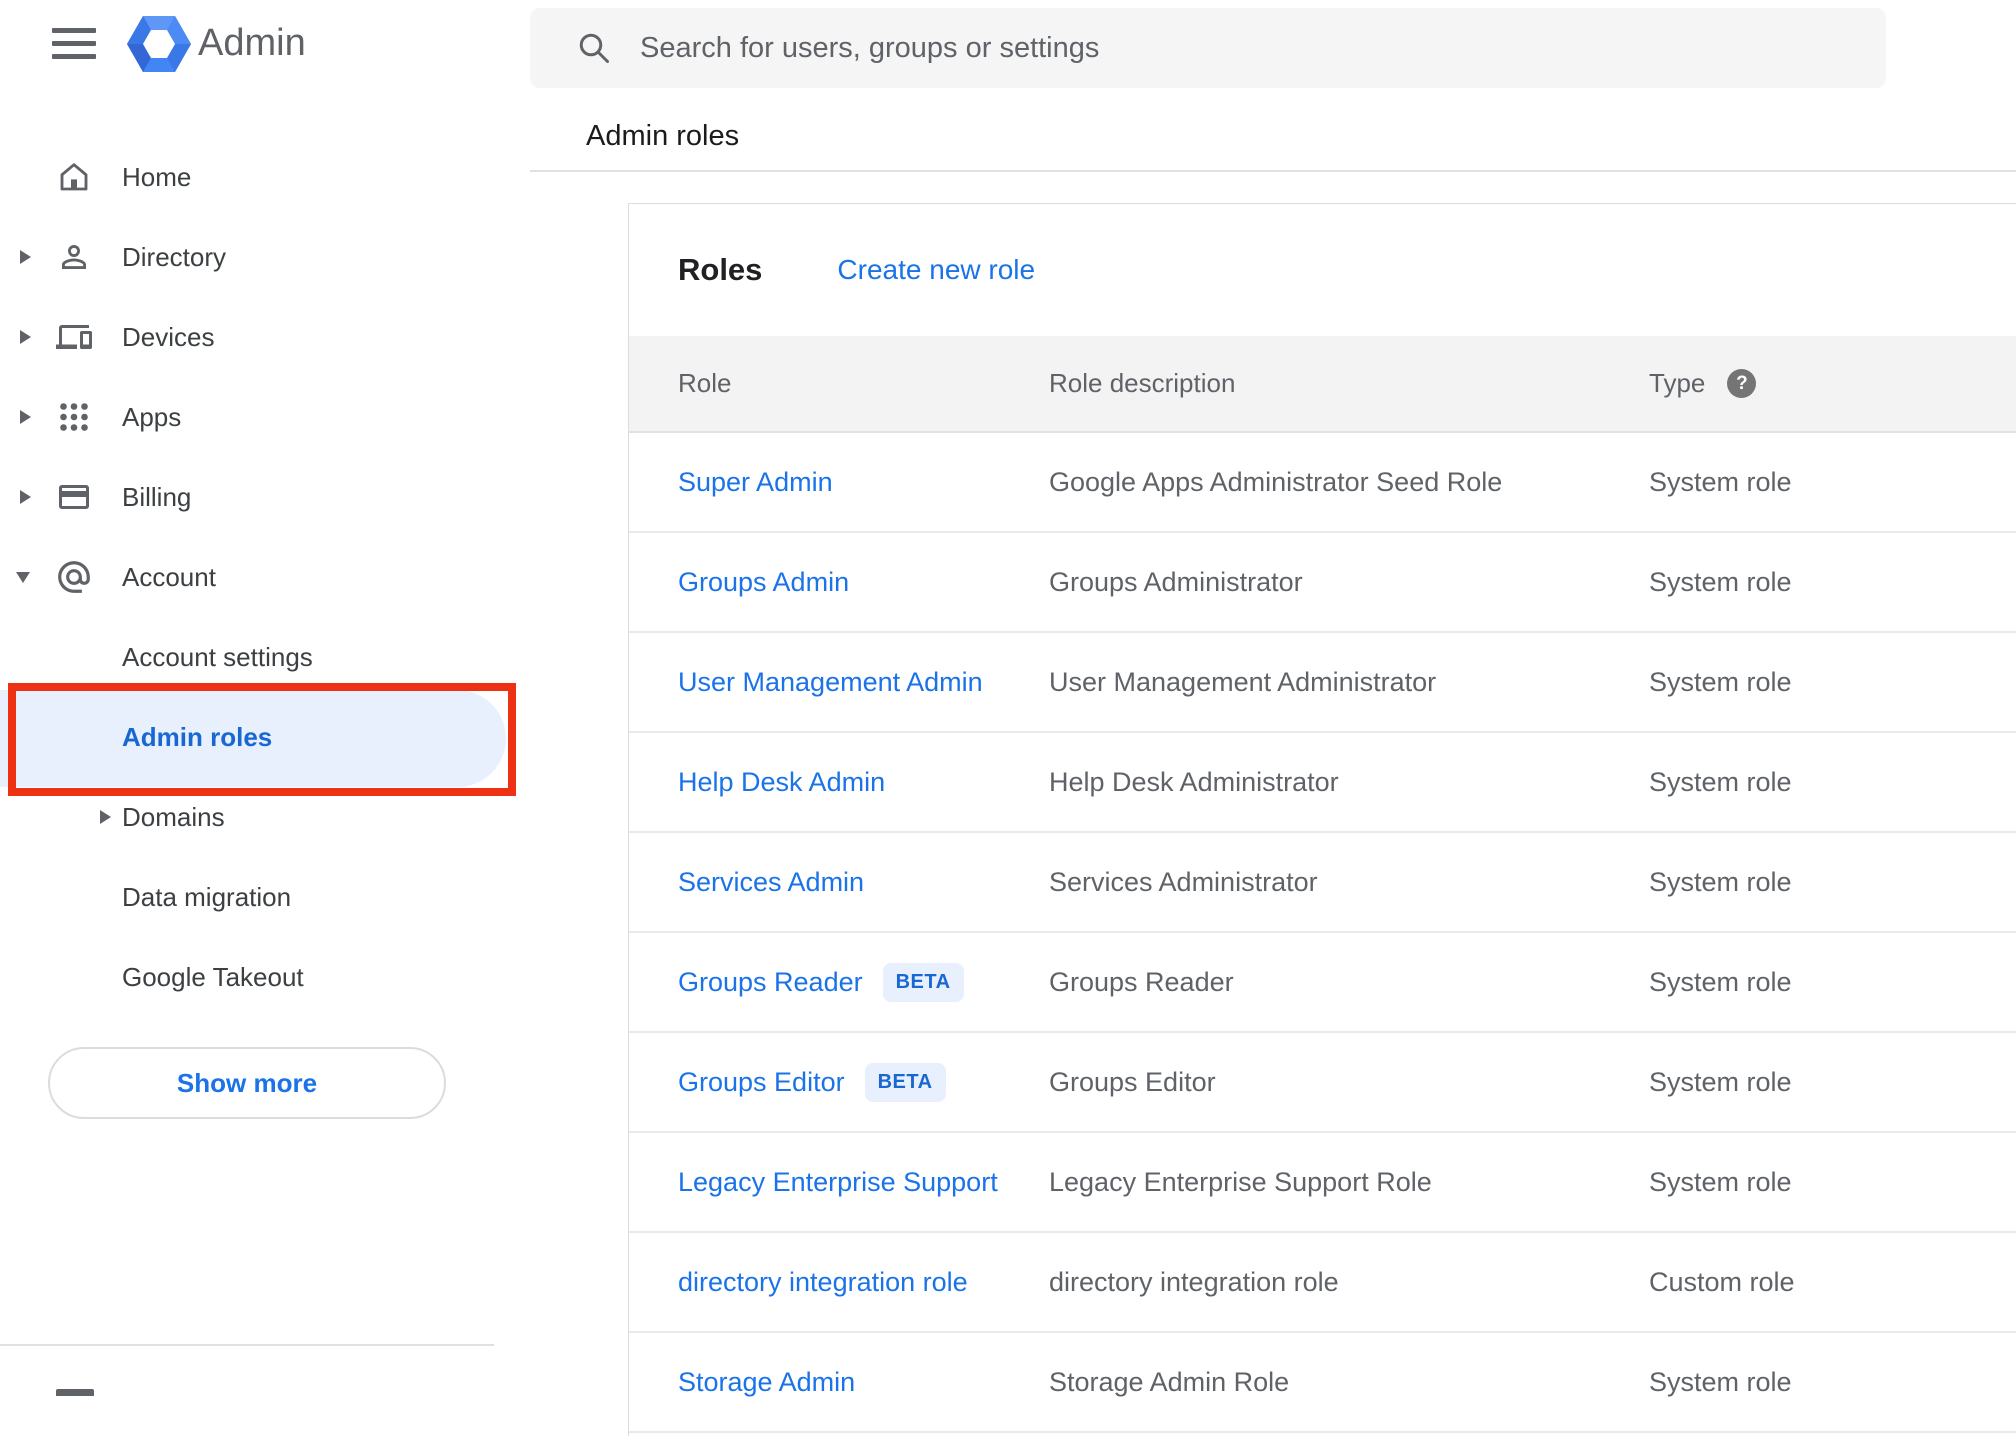 The width and height of the screenshot is (2016, 1436). What do you see at coordinates (159, 44) in the screenshot?
I see `admin-logo-icon` at bounding box center [159, 44].